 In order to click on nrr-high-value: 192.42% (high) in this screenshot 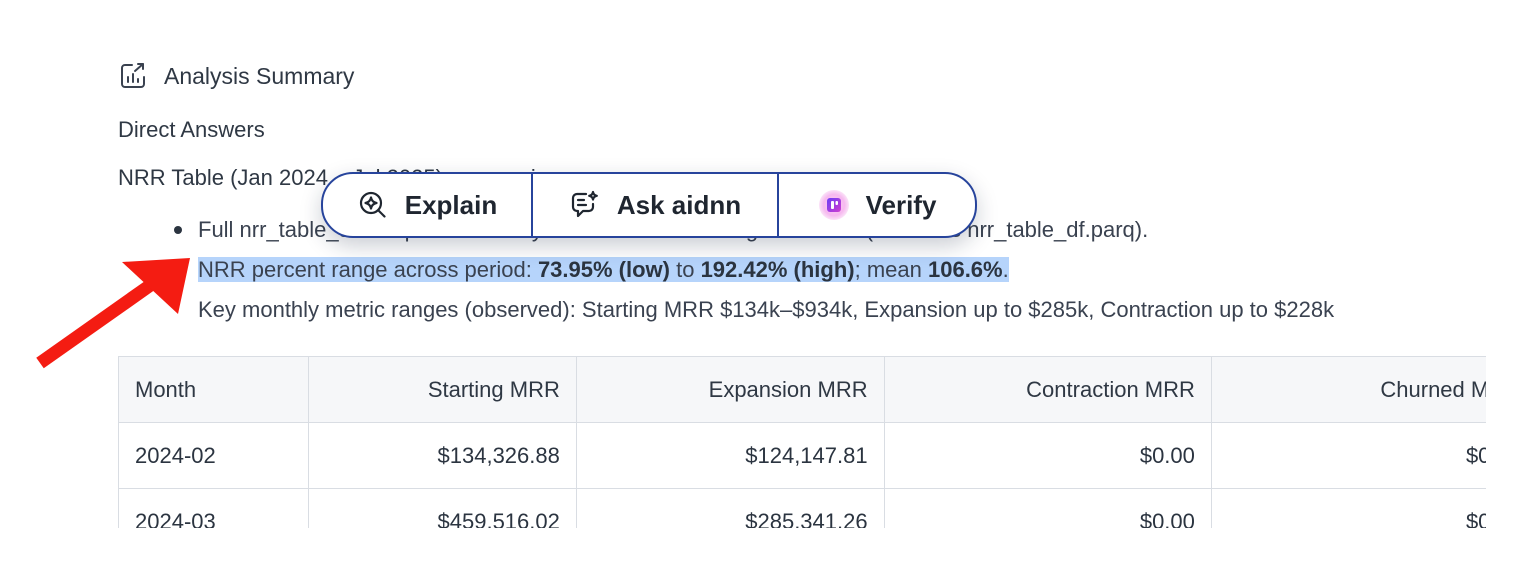, I will do `click(777, 269)`.